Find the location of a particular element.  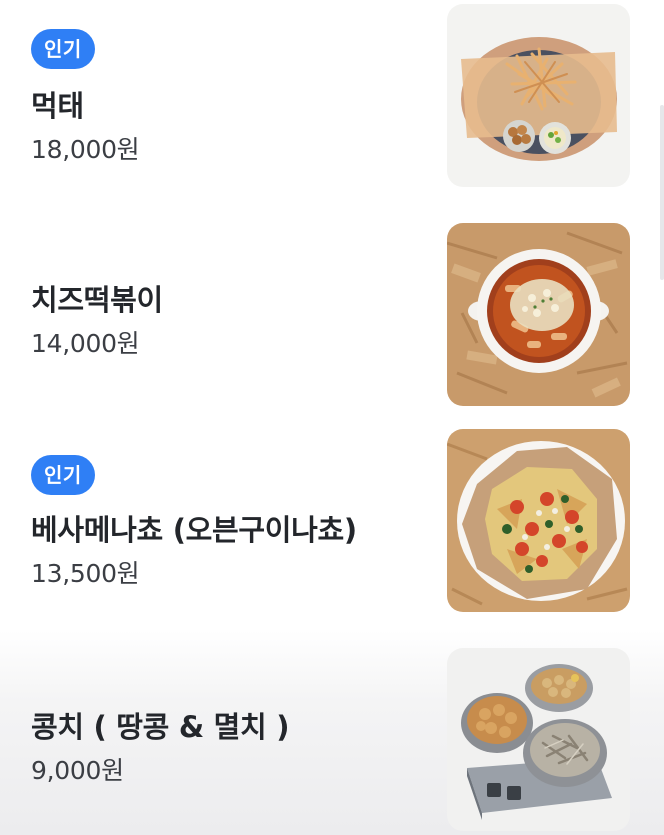

menu-item-name: 먹태 is located at coordinates (57, 106).